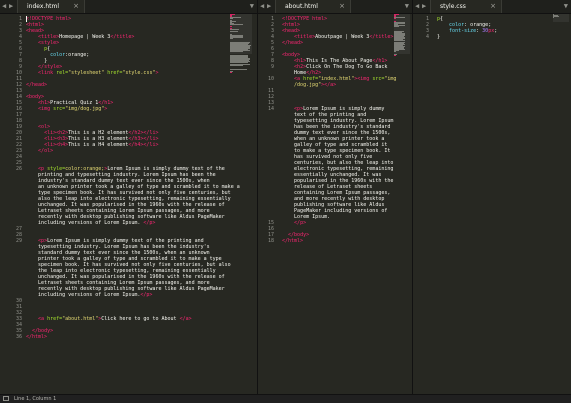 Image resolution: width=571 pixels, height=403 pixels. Describe the element at coordinates (390, 79) in the screenshot. I see `code-token: "img` at that location.